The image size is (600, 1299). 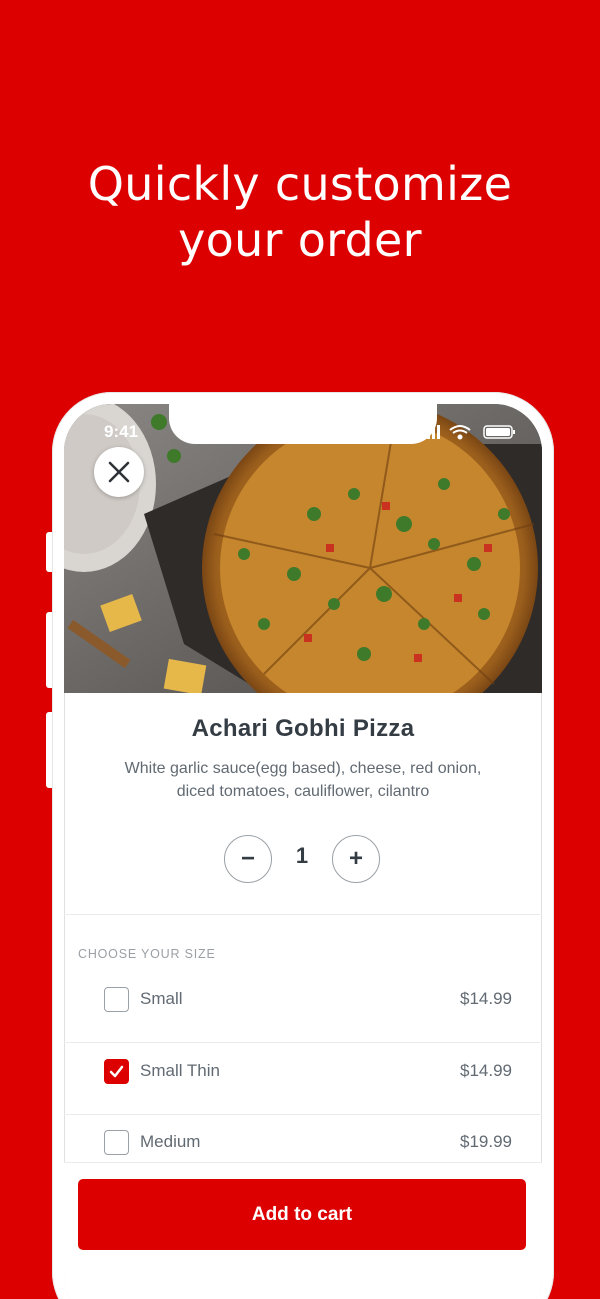 I want to click on wifi-icon, so click(x=460, y=432).